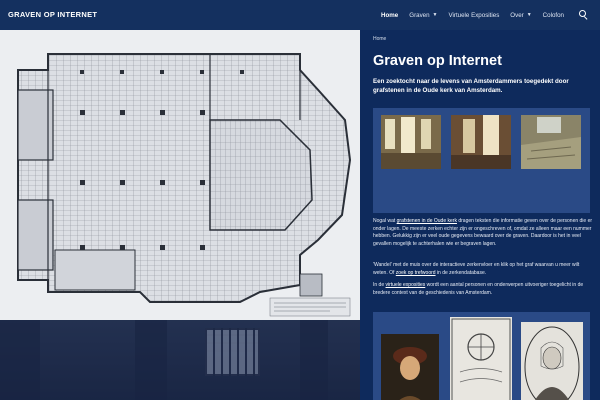  I want to click on link-zoek-op-trefwoord: zoek op trefwoord, so click(416, 273).